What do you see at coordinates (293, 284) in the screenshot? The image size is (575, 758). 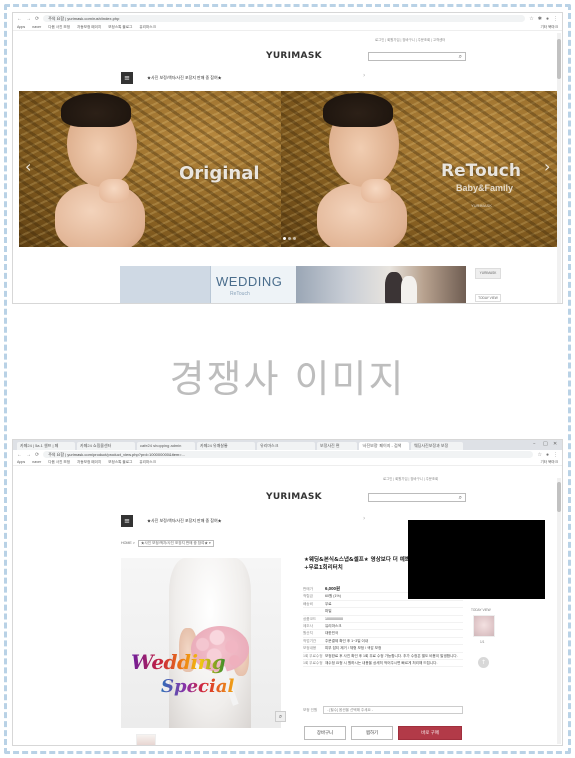 I see `wedding-banner: WEDDING ReTouch` at bounding box center [293, 284].